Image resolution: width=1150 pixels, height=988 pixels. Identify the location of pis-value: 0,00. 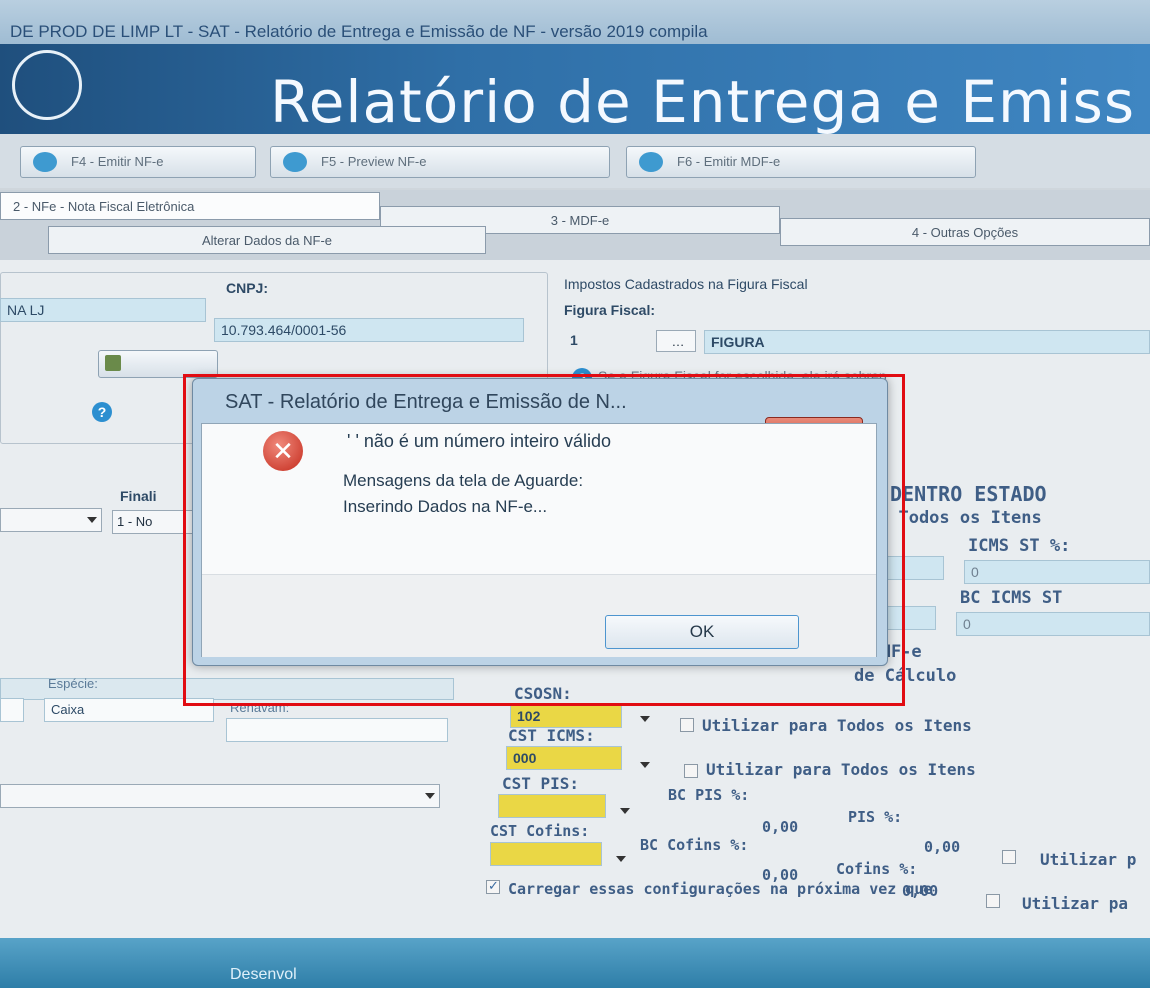
(942, 847).